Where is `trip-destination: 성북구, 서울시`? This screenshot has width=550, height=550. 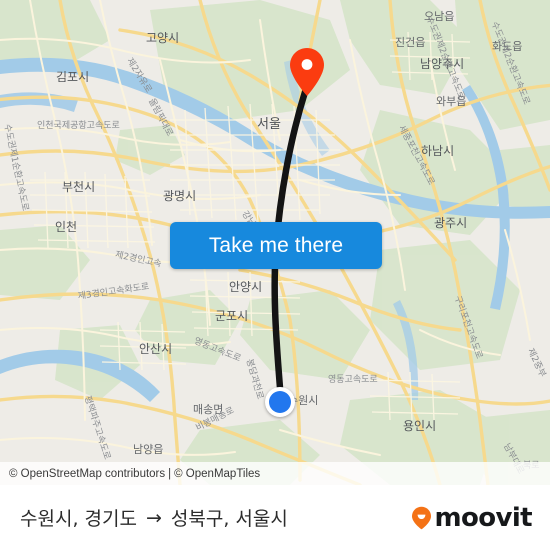 trip-destination: 성북구, 서울시 is located at coordinates (229, 519).